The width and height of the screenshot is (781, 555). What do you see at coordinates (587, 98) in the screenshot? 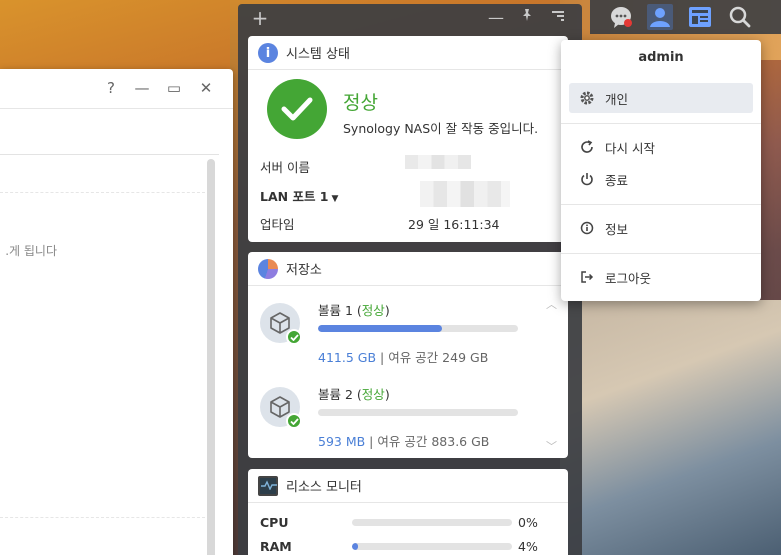
I see `gear-icon` at bounding box center [587, 98].